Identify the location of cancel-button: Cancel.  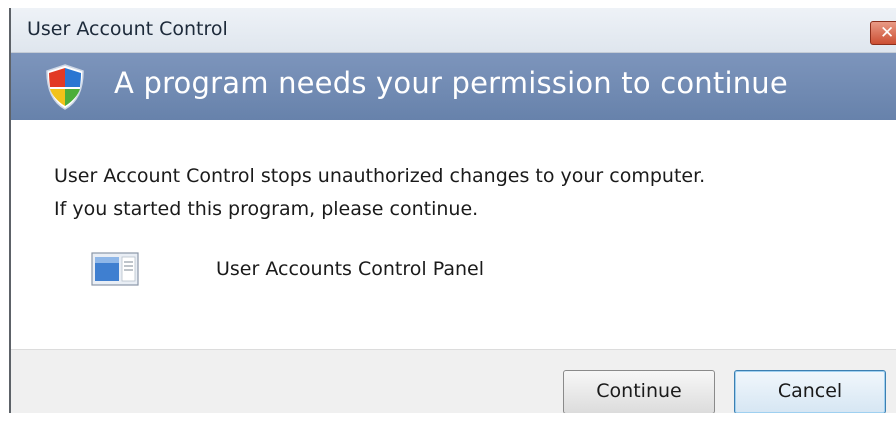
(810, 392).